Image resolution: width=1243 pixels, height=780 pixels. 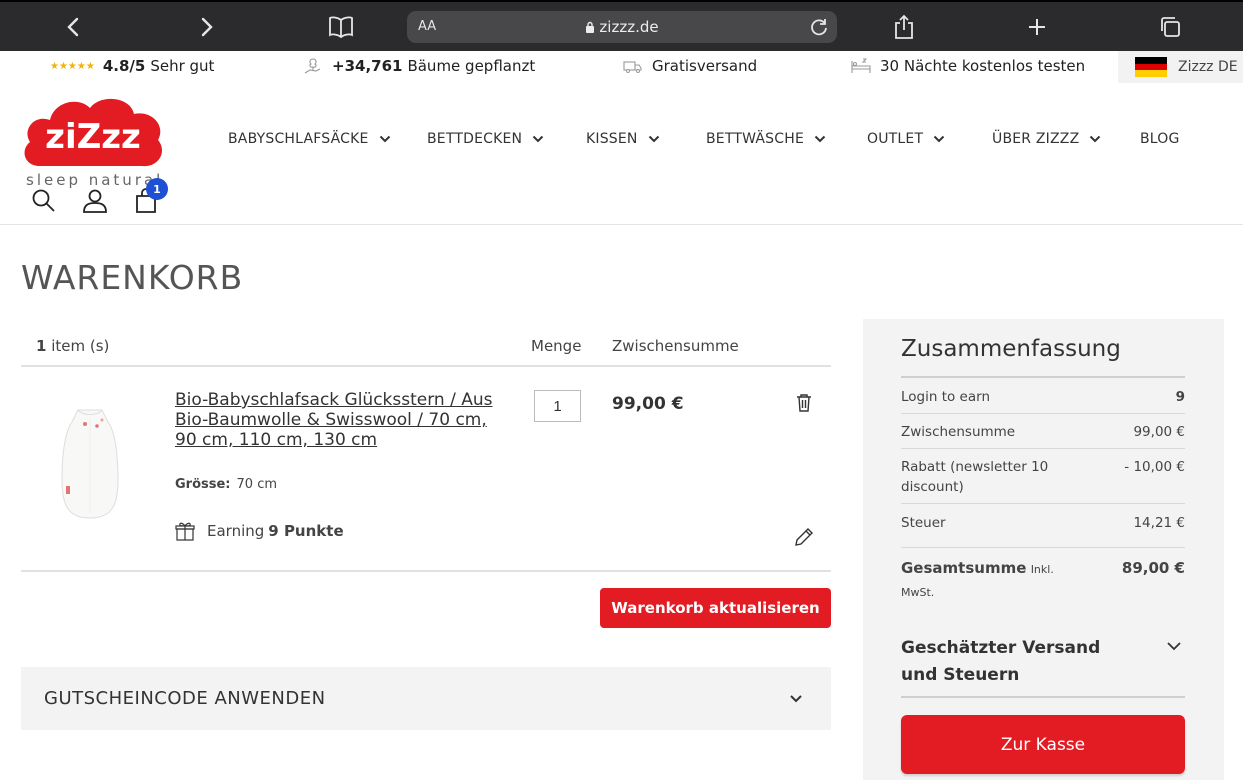 I want to click on trees-count: +34,761, so click(x=367, y=66).